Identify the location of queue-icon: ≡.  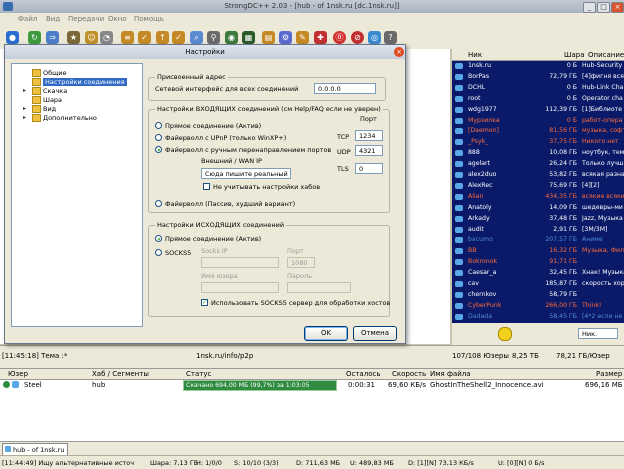
(127, 37).